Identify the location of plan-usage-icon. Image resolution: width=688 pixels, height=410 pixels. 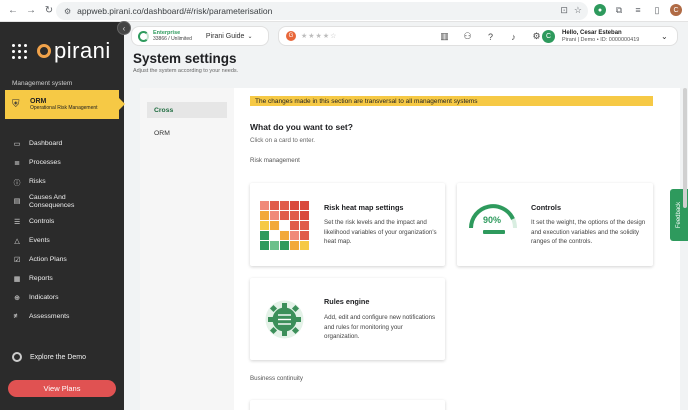
(143, 36).